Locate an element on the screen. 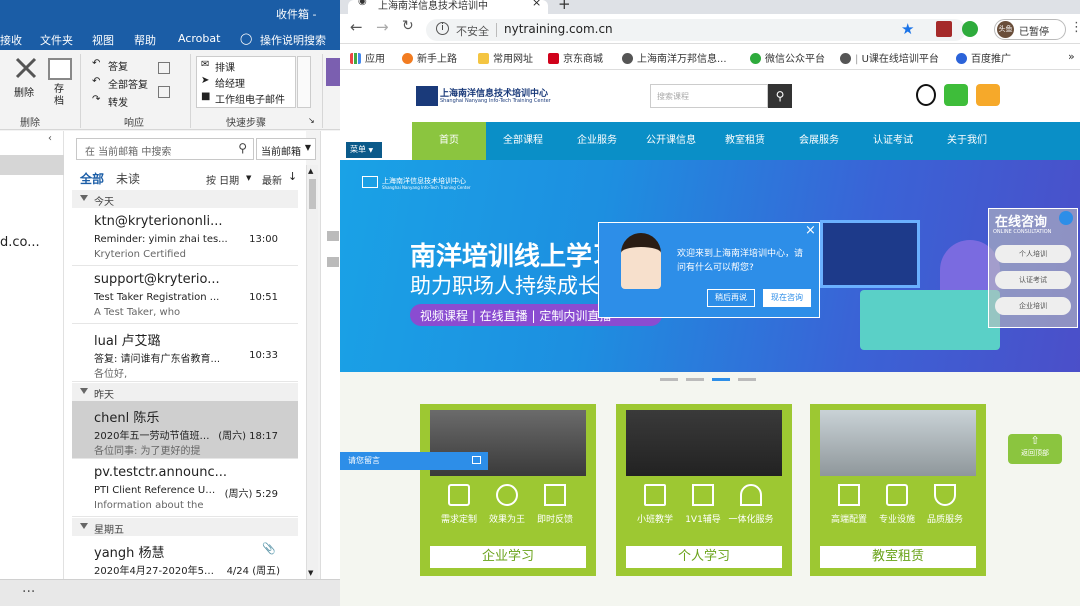 The width and height of the screenshot is (1080, 606). weibo-icon is located at coordinates (988, 95).